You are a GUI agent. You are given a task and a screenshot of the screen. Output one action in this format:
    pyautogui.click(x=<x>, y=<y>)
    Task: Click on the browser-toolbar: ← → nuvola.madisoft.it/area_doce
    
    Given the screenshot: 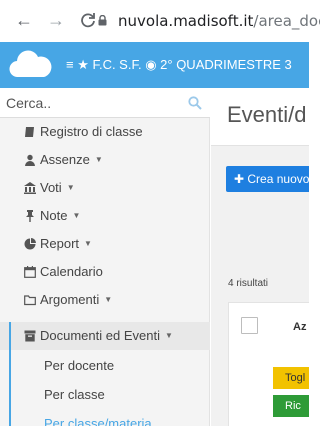 What is the action you would take?
    pyautogui.click(x=160, y=21)
    